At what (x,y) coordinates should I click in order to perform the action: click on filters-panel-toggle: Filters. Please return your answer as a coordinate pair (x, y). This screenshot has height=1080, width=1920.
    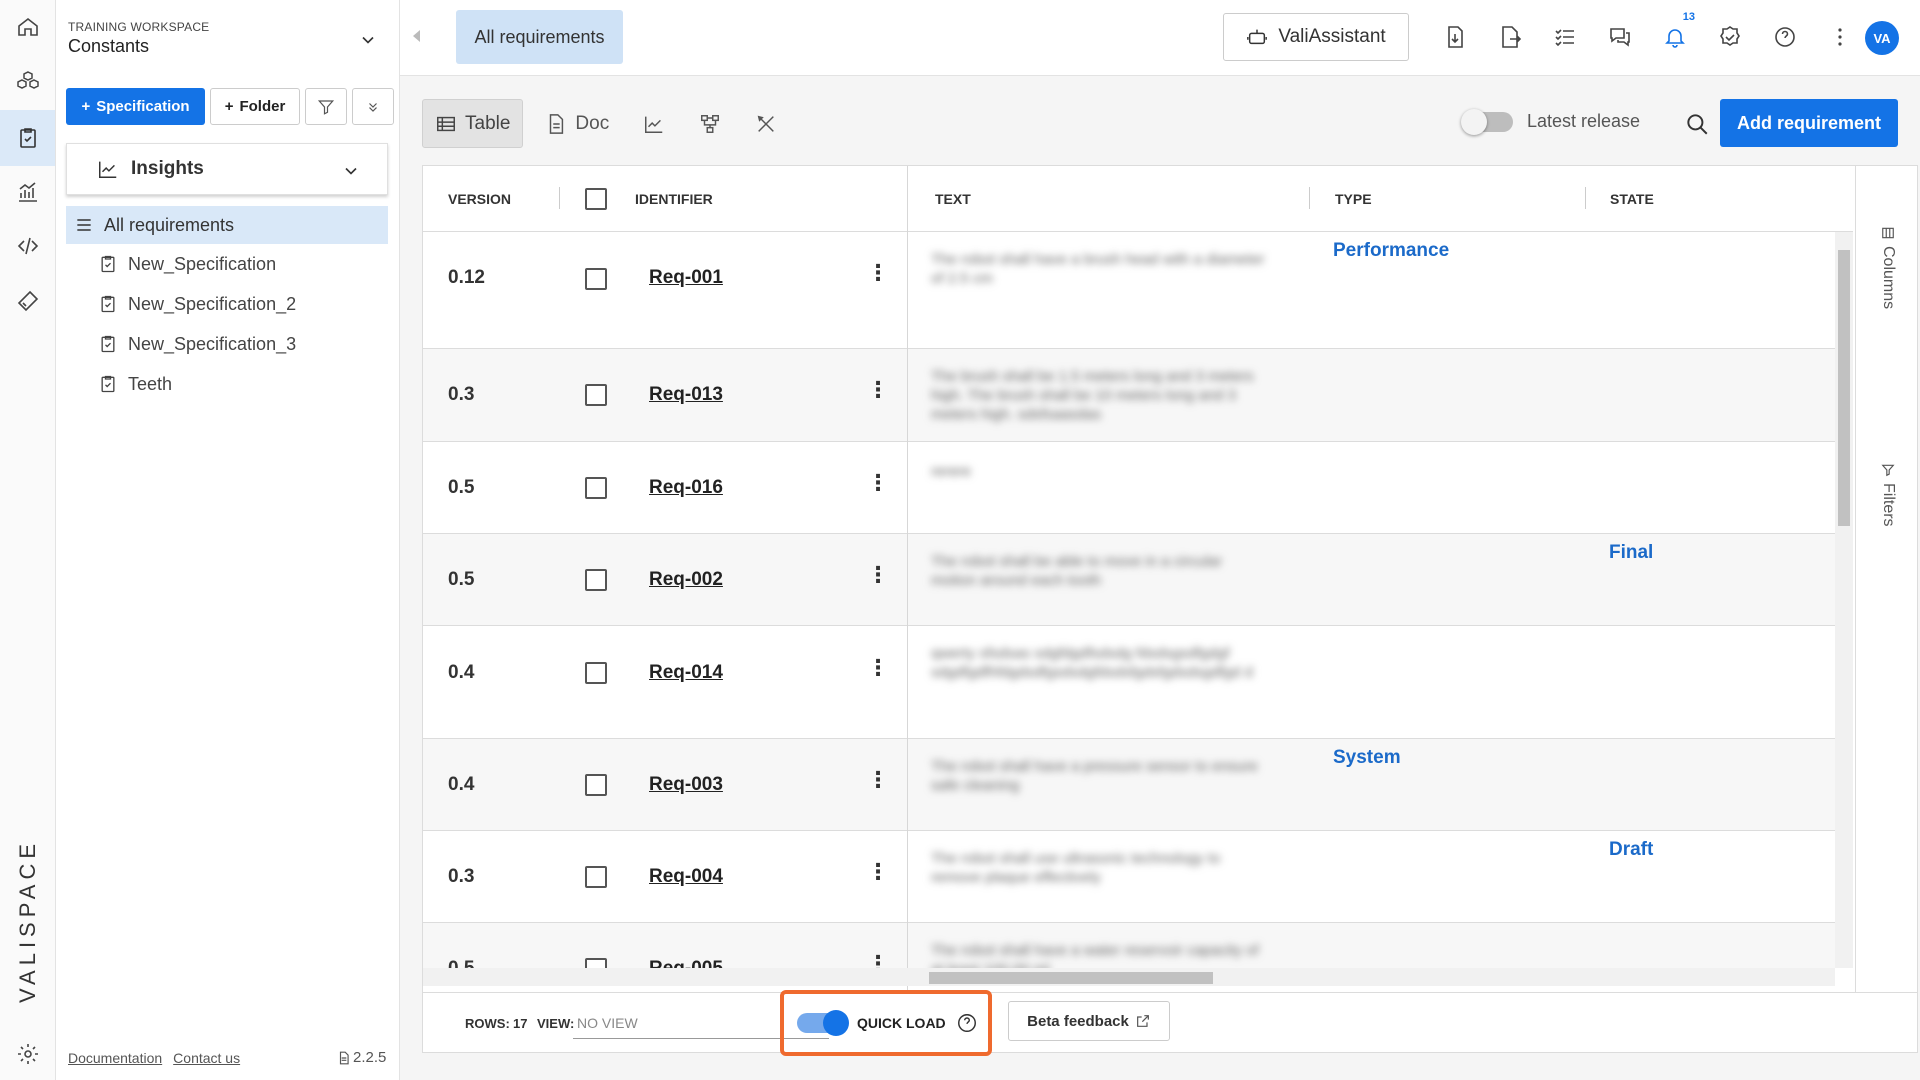
    Looking at the image, I should click on (1888, 495).